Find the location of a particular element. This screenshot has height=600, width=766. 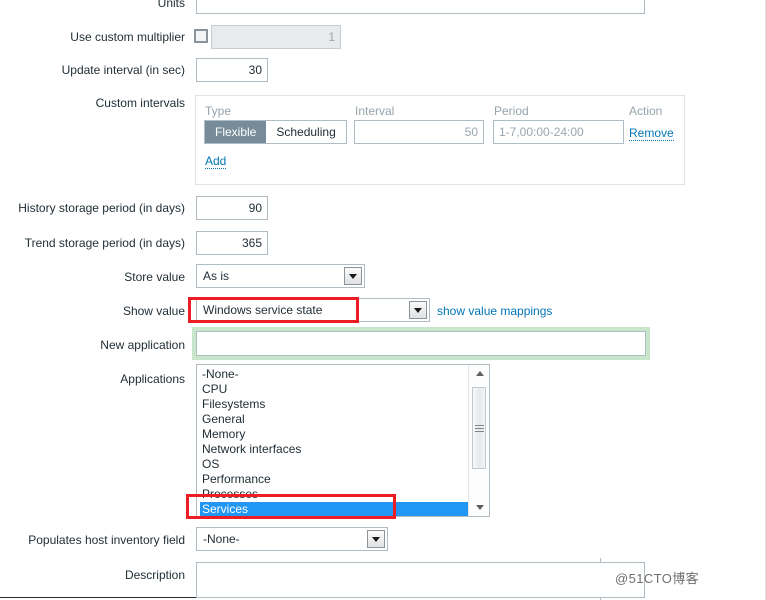

list-item: Performance is located at coordinates (333, 479).